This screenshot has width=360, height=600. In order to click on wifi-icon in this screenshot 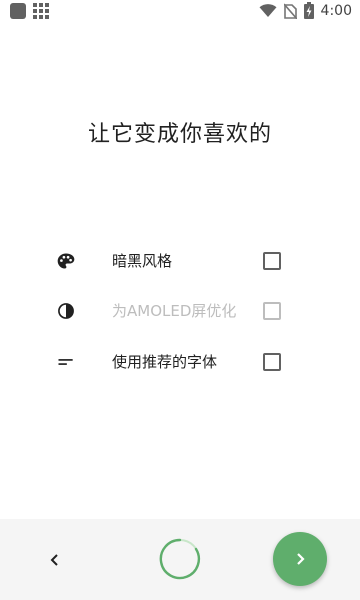, I will do `click(268, 10)`.